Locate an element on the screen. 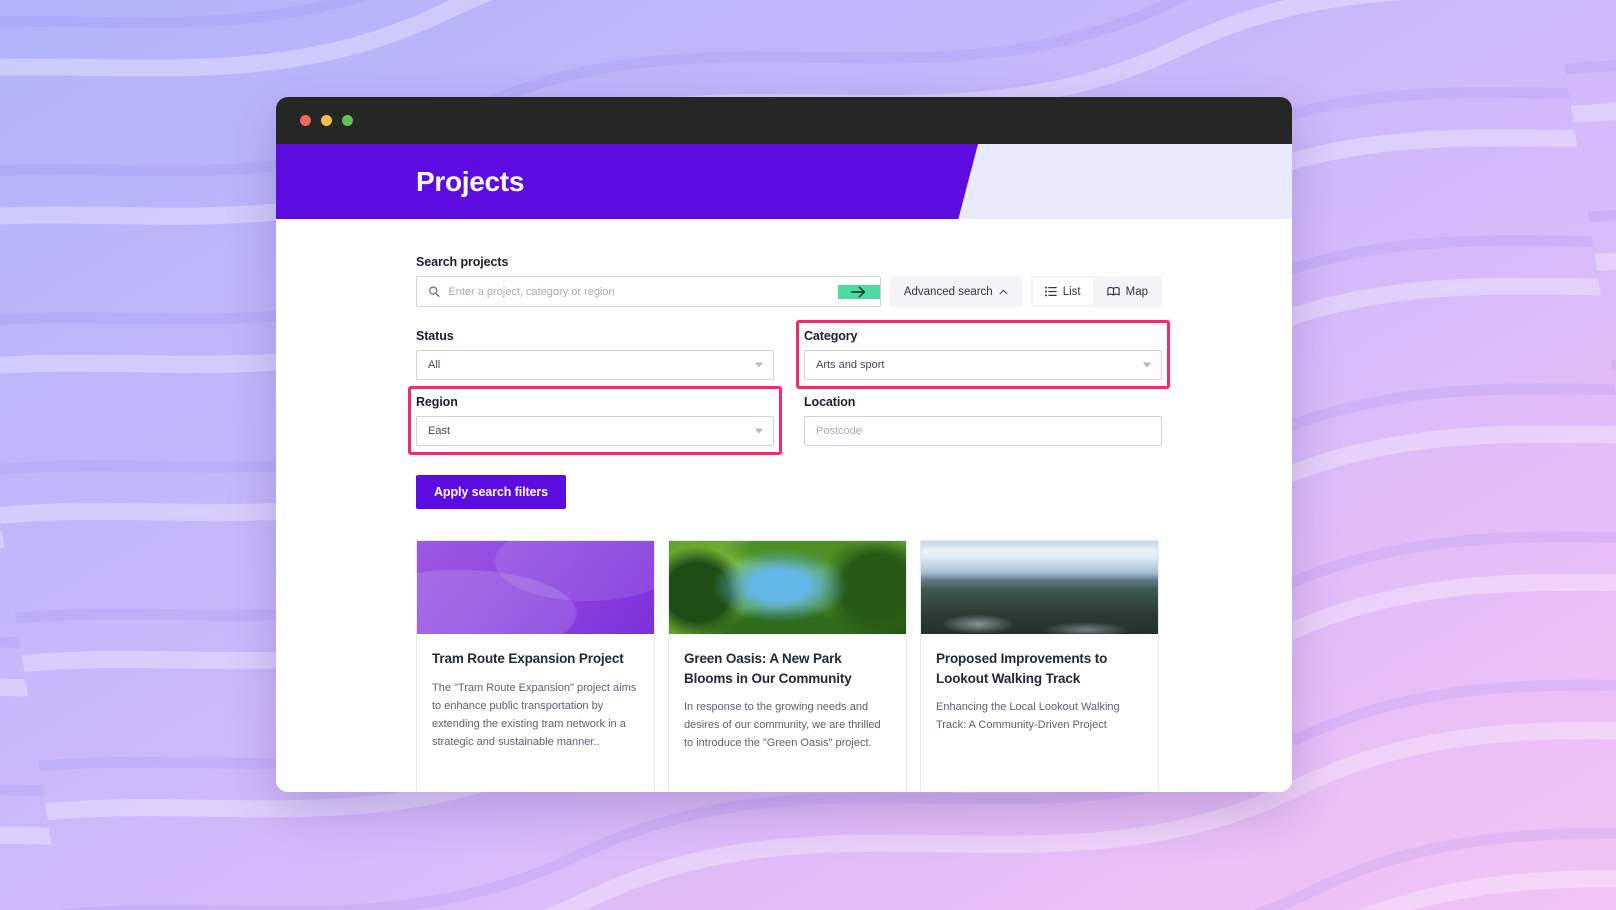 This screenshot has height=910, width=1616. location-input is located at coordinates (983, 431).